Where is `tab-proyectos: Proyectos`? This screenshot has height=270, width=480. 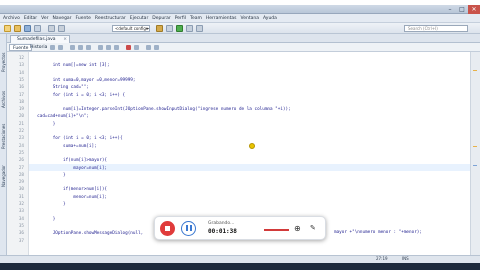 tab-proyectos: Proyectos is located at coordinates (3, 62).